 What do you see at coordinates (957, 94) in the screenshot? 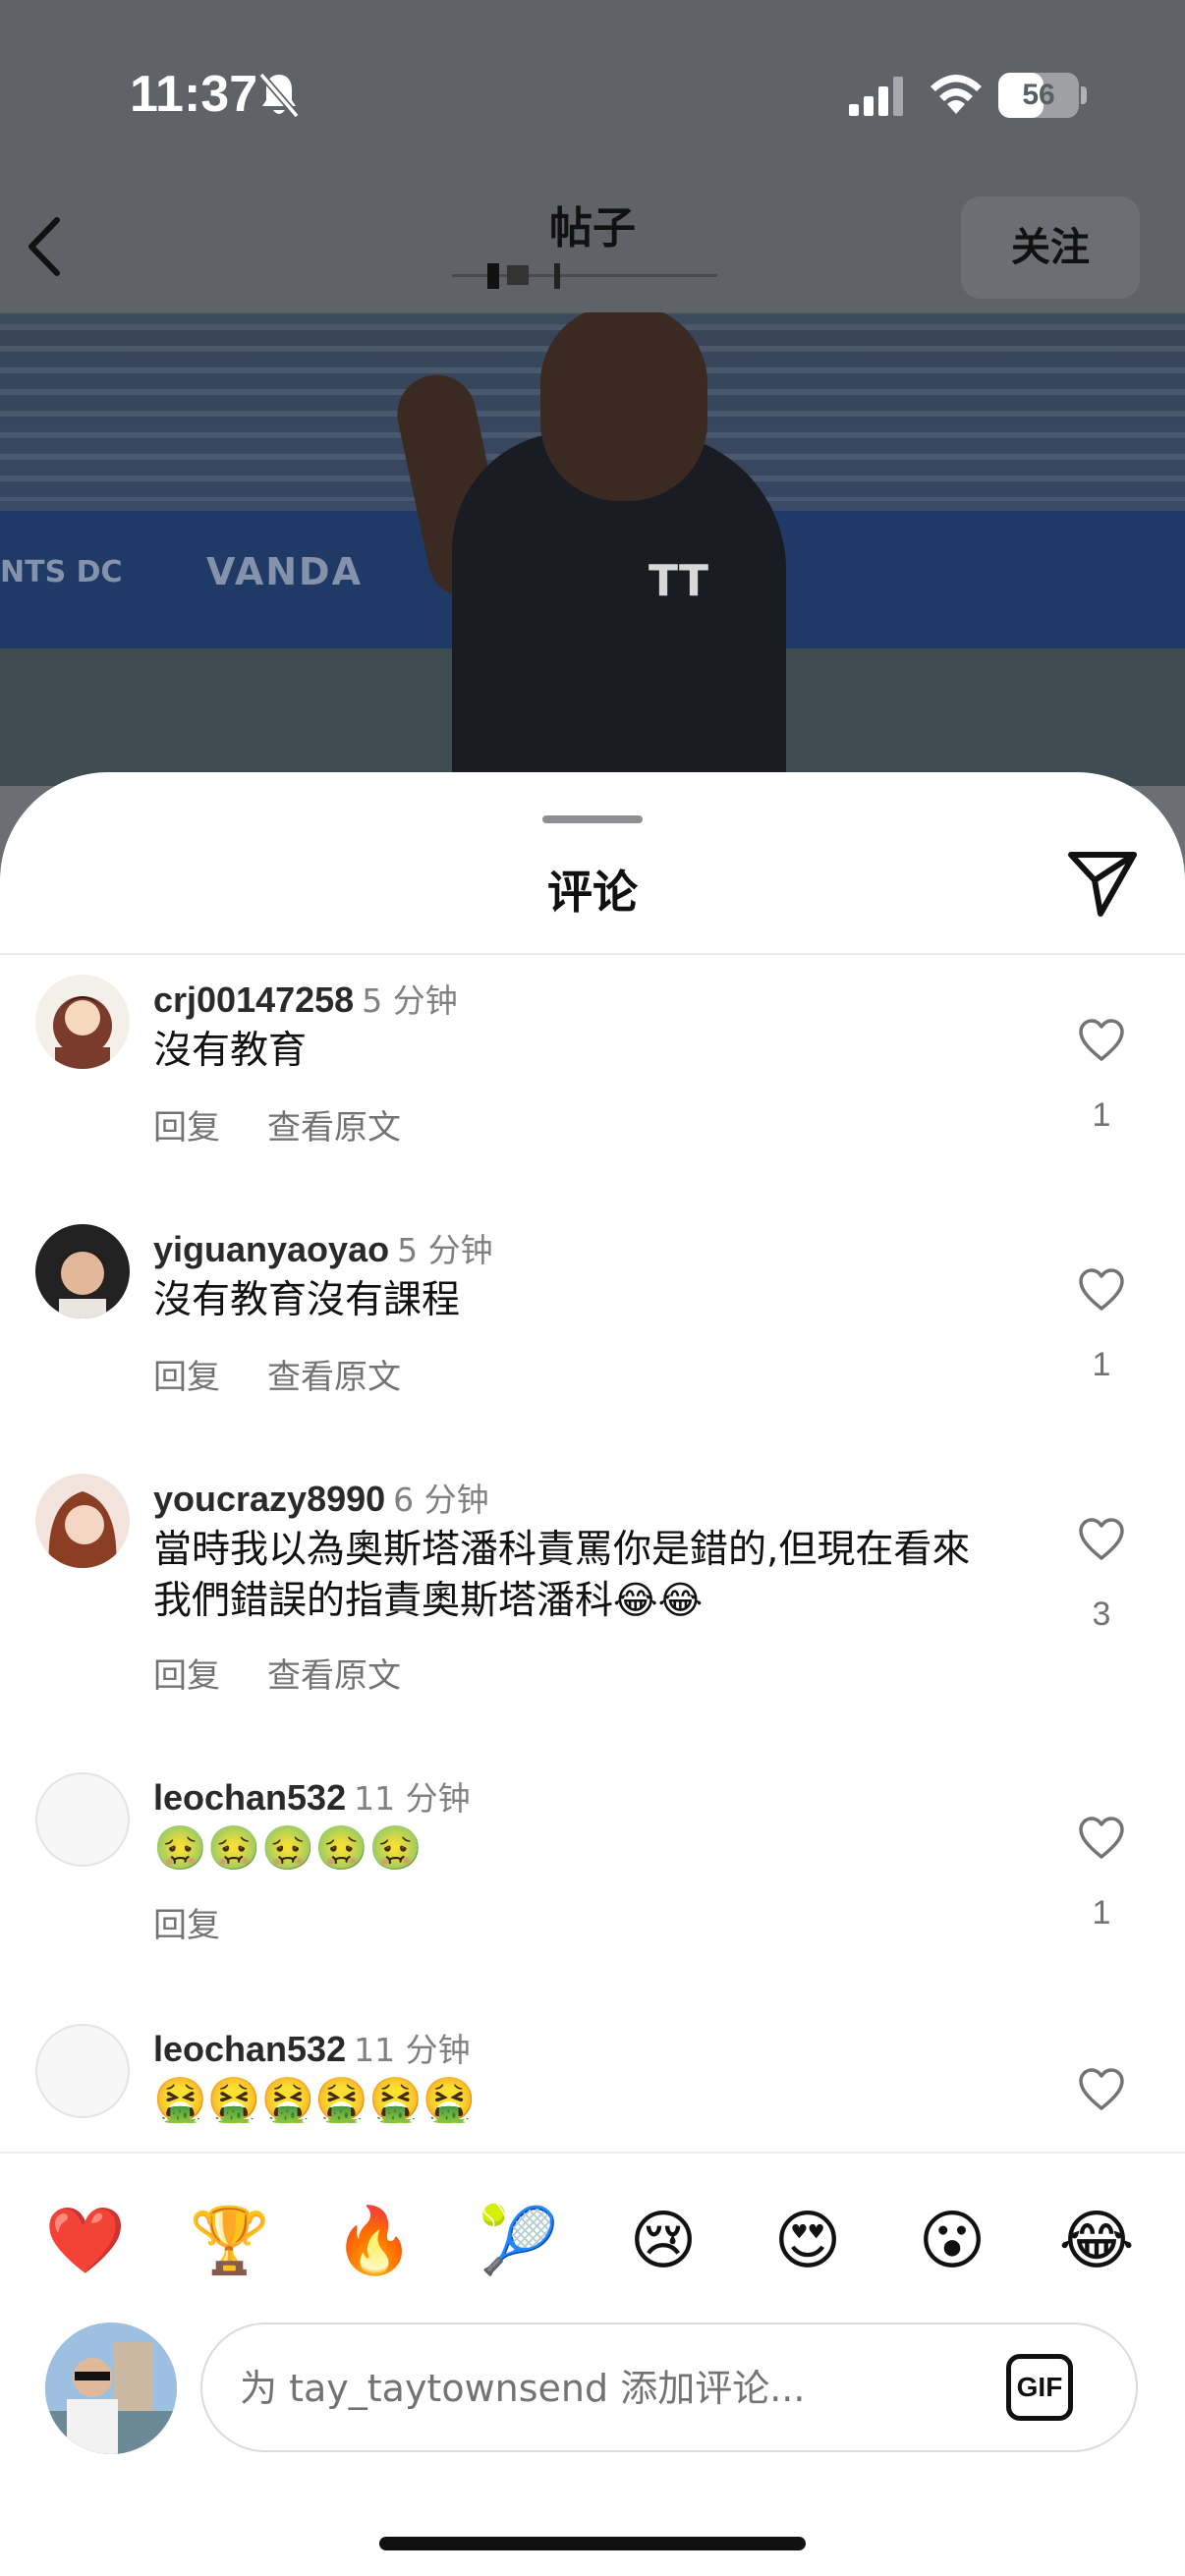
I see `wifi-icon` at bounding box center [957, 94].